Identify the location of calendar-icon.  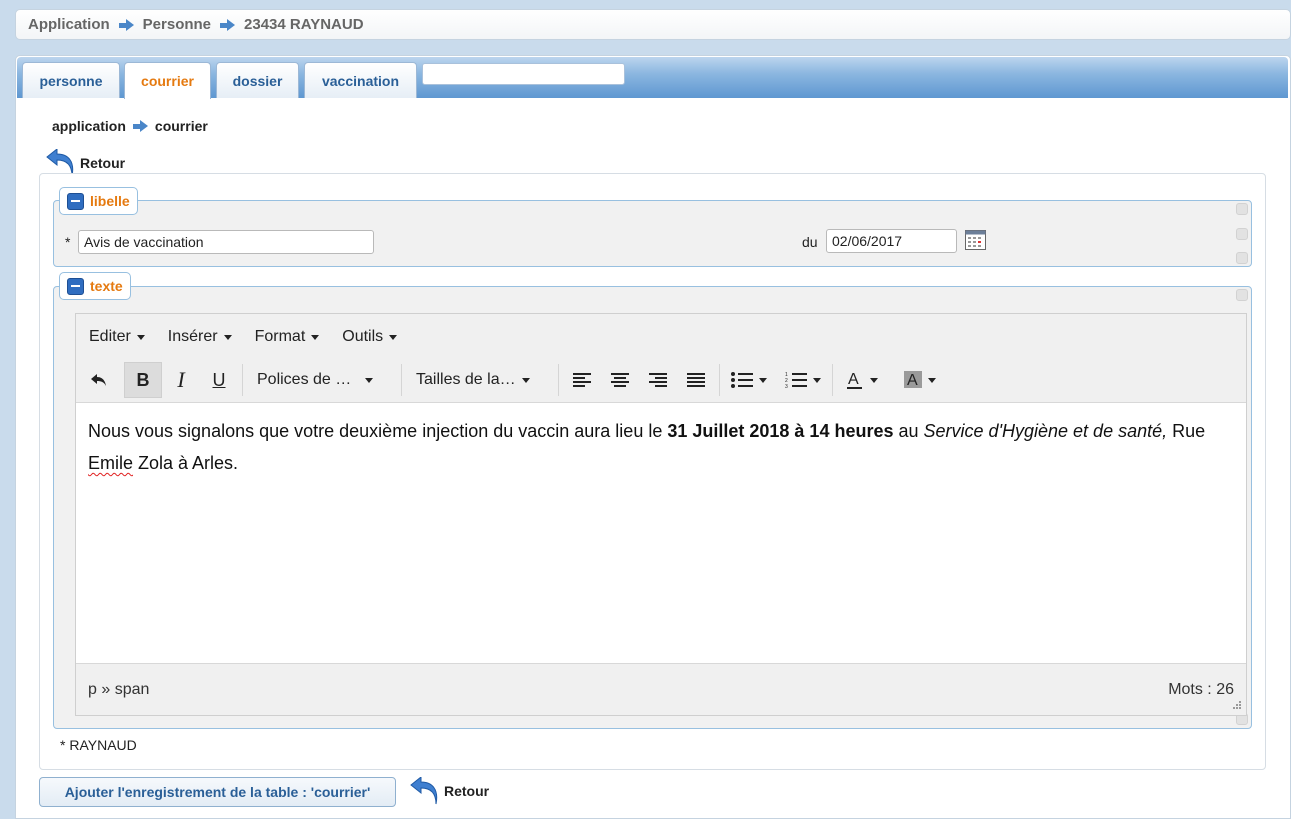
(975, 240).